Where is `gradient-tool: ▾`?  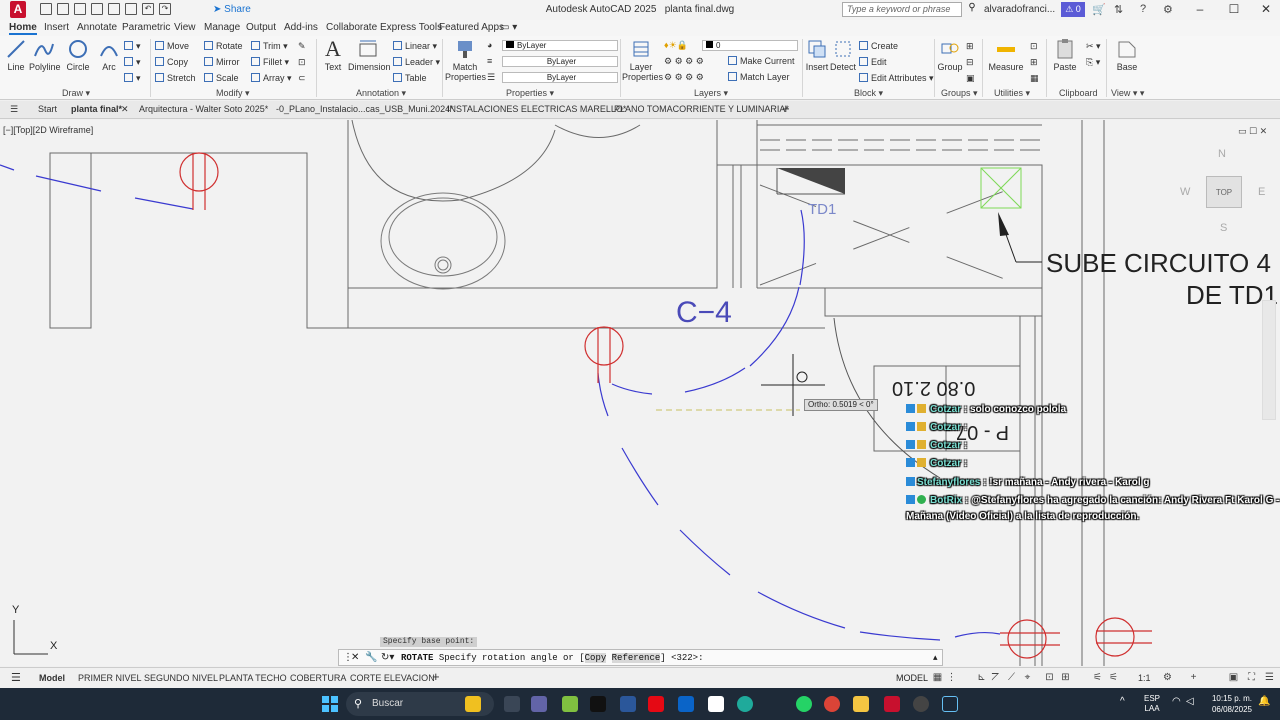
gradient-tool: ▾ is located at coordinates (132, 78).